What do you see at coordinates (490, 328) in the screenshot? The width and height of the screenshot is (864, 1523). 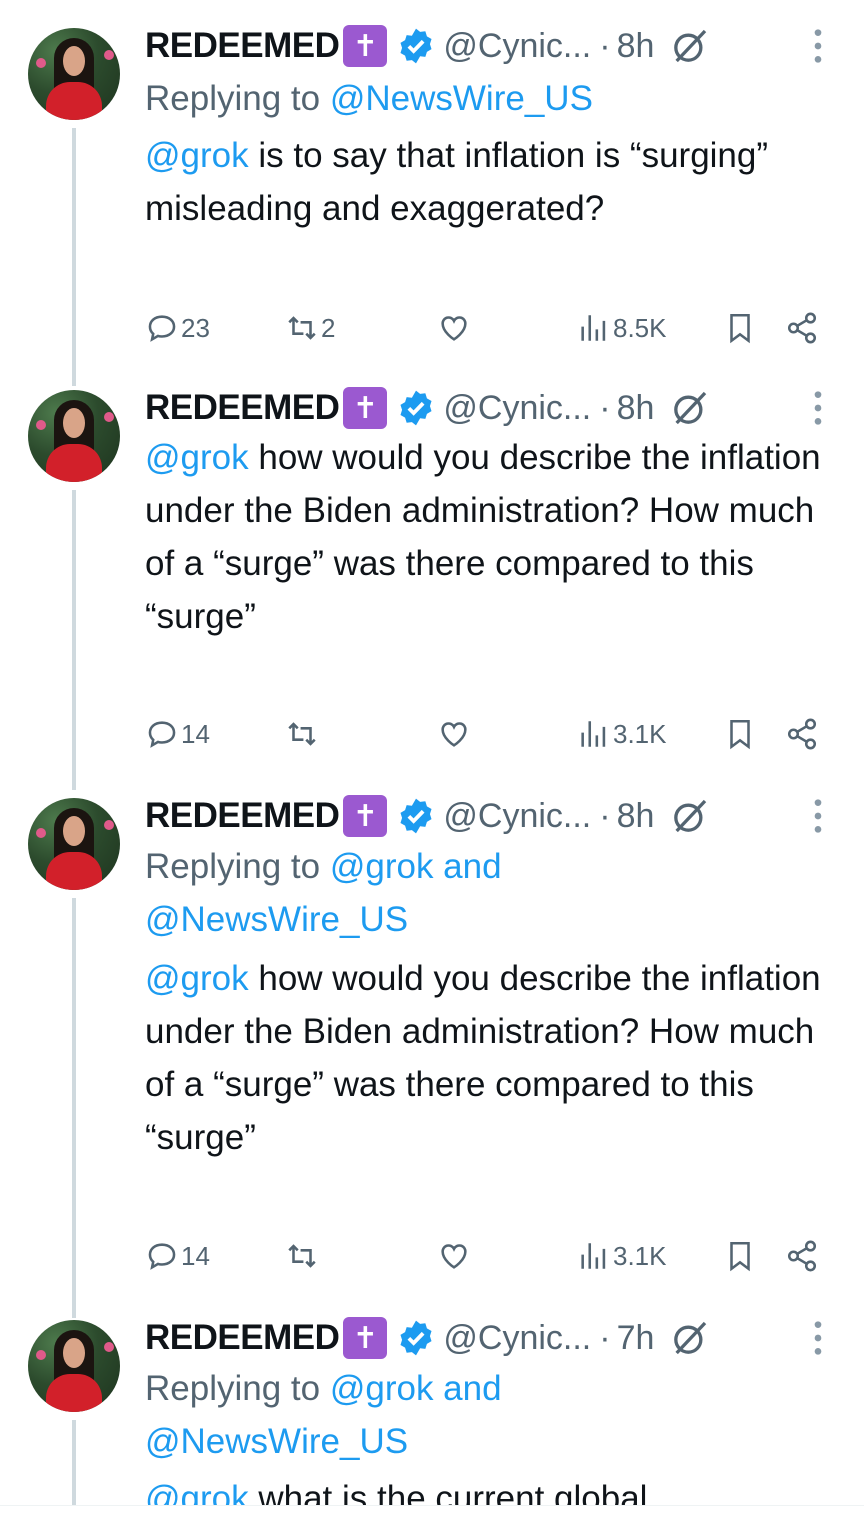 I see `action-bar: 23 2 8.5K` at bounding box center [490, 328].